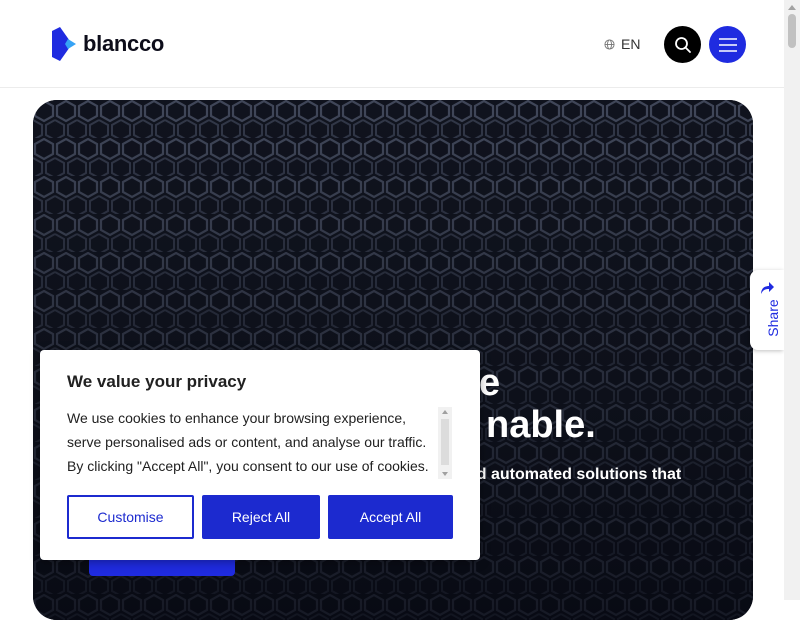 Image resolution: width=800 pixels, height=620 pixels. I want to click on blancco-logo-icon, so click(64, 44).